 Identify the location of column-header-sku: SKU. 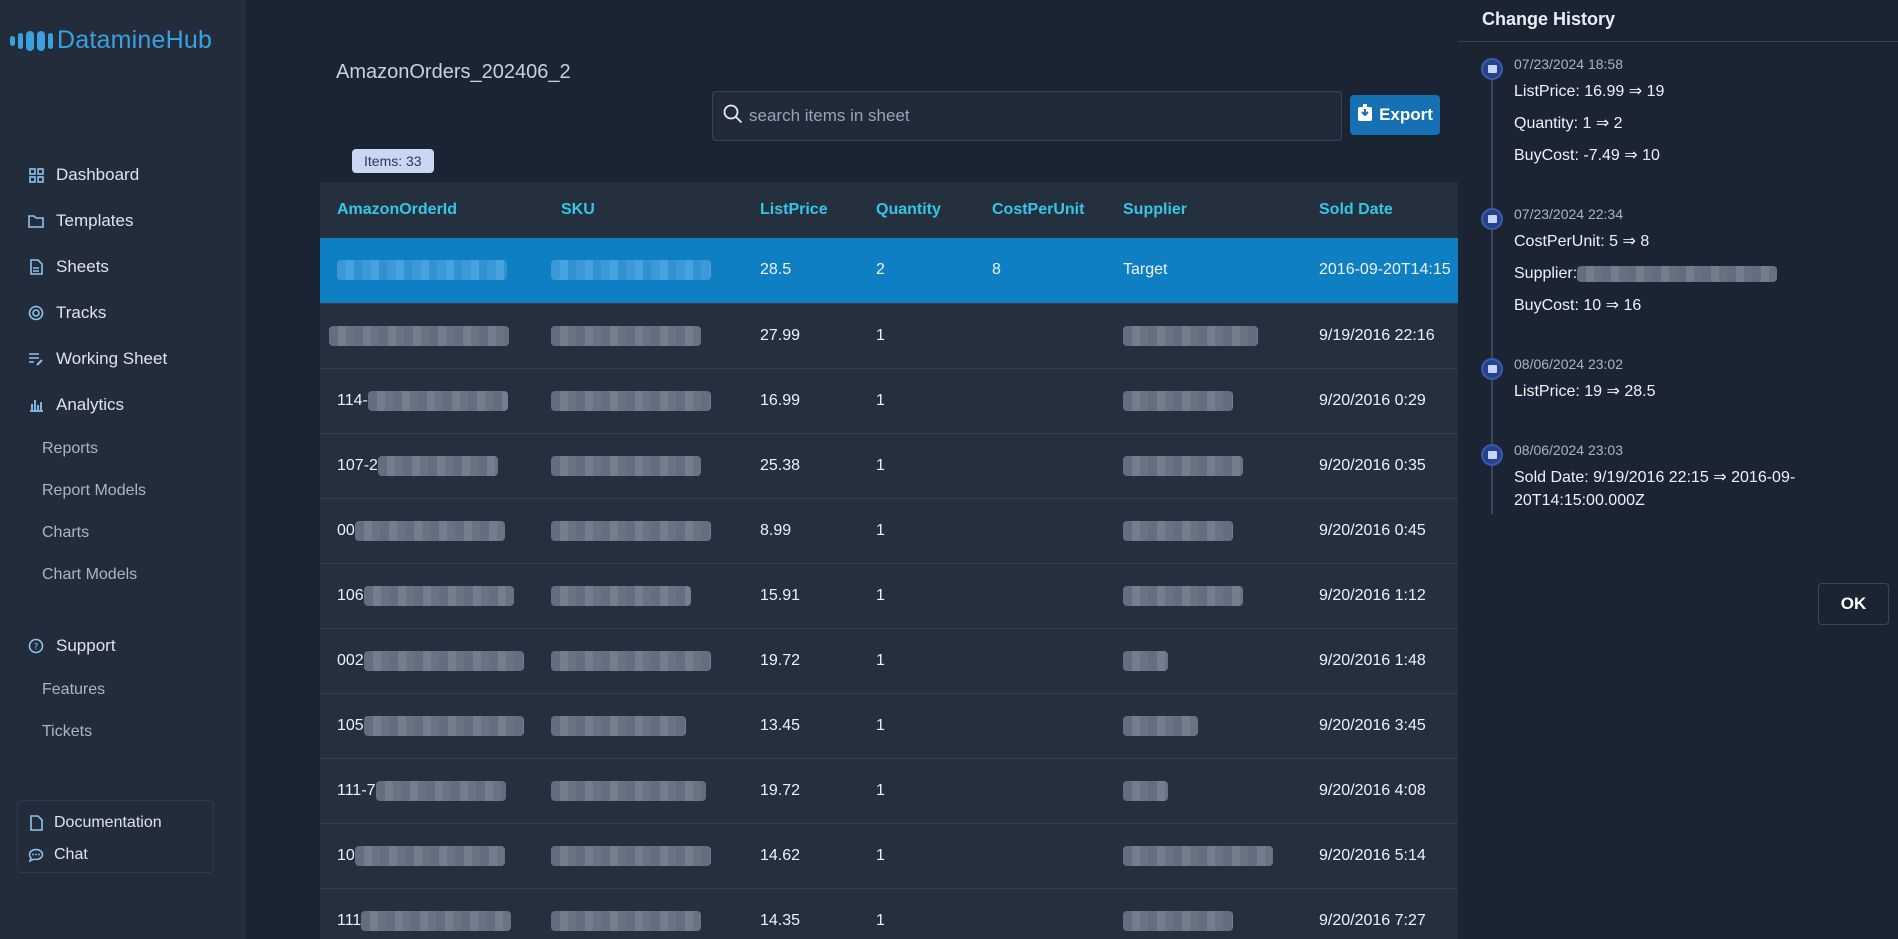
(643, 210).